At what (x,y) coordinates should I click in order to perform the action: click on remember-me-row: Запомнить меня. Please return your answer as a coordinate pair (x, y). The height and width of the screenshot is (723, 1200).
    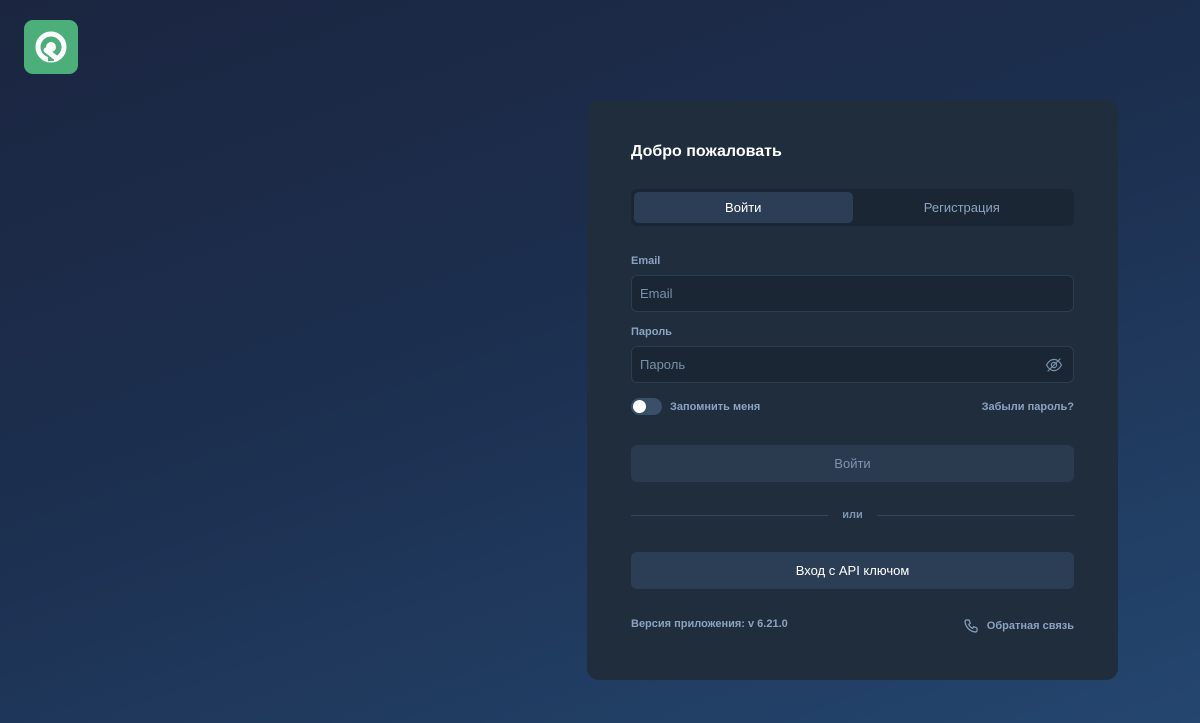
    Looking at the image, I should click on (695, 406).